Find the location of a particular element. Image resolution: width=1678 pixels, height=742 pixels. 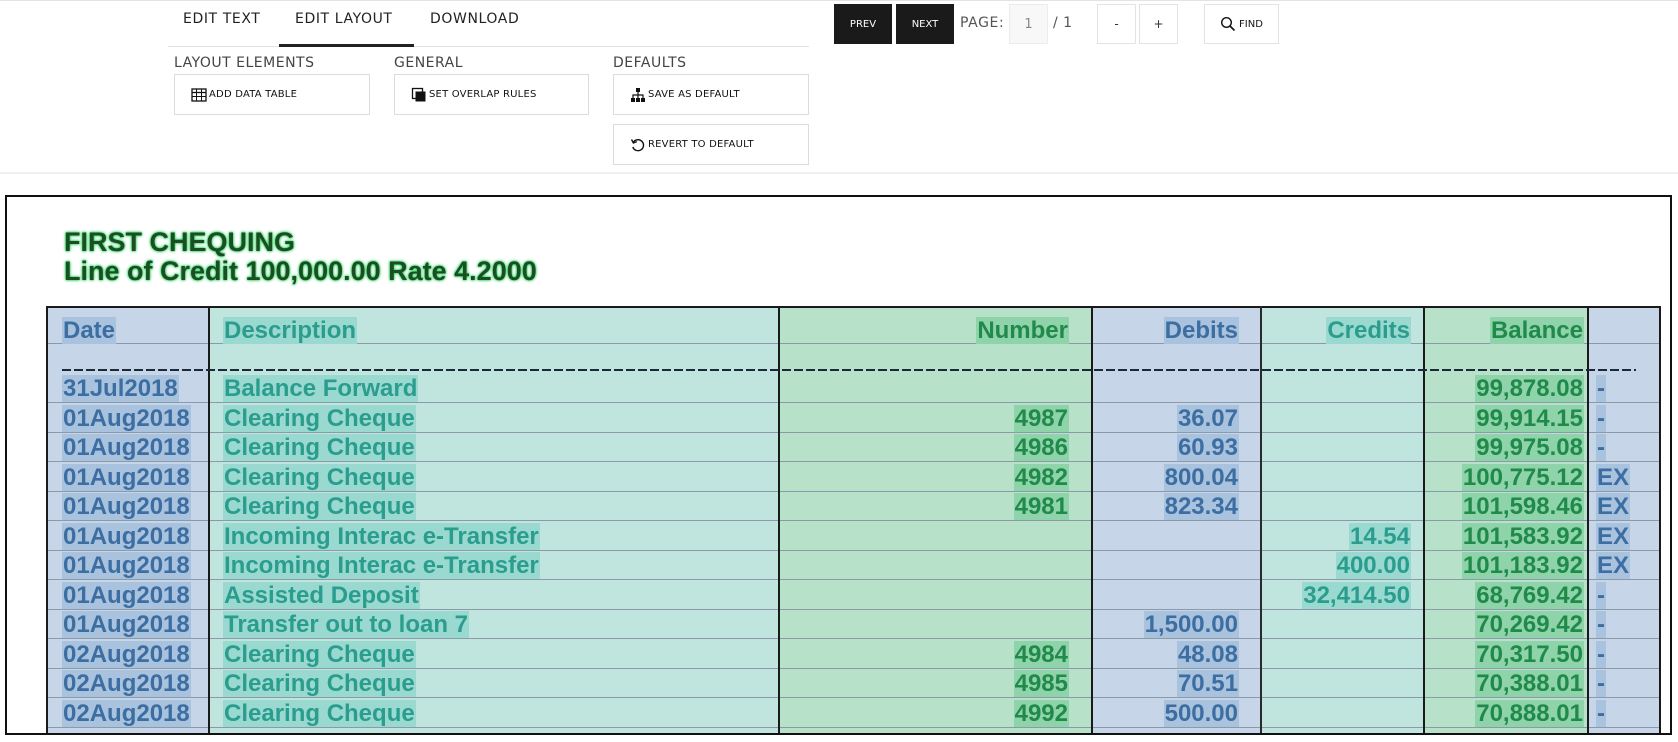

tab-edit-layout: EDIT LAYOUT is located at coordinates (344, 19).